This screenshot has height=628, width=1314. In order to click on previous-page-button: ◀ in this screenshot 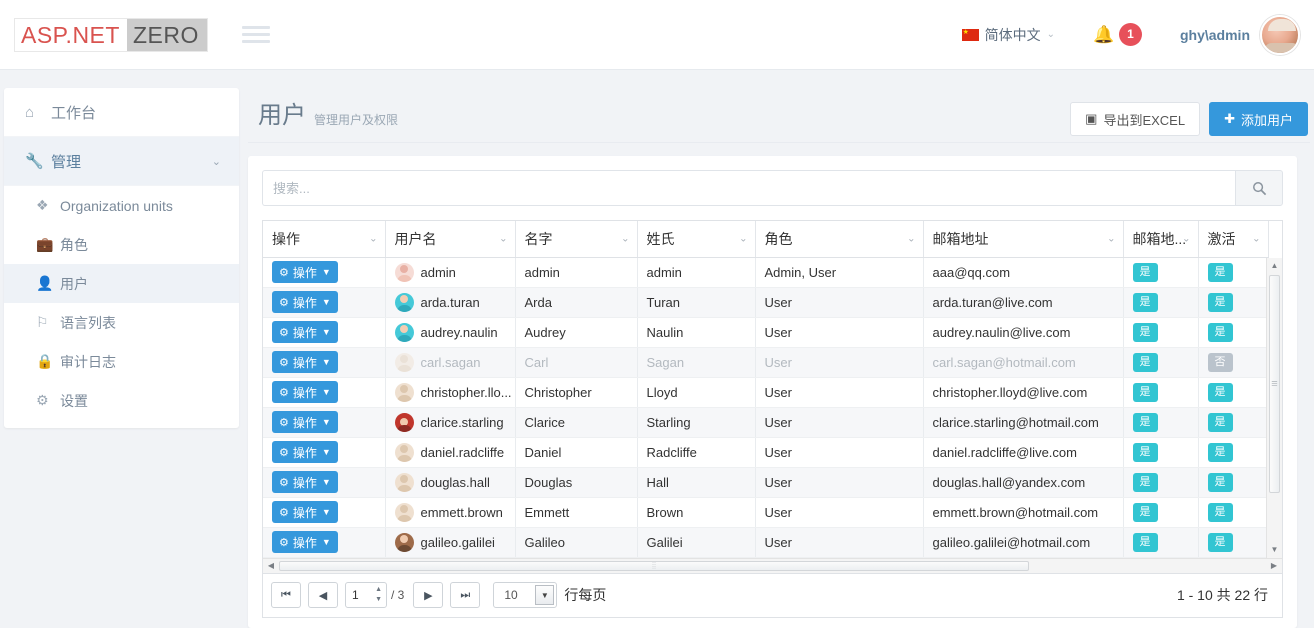, I will do `click(323, 595)`.